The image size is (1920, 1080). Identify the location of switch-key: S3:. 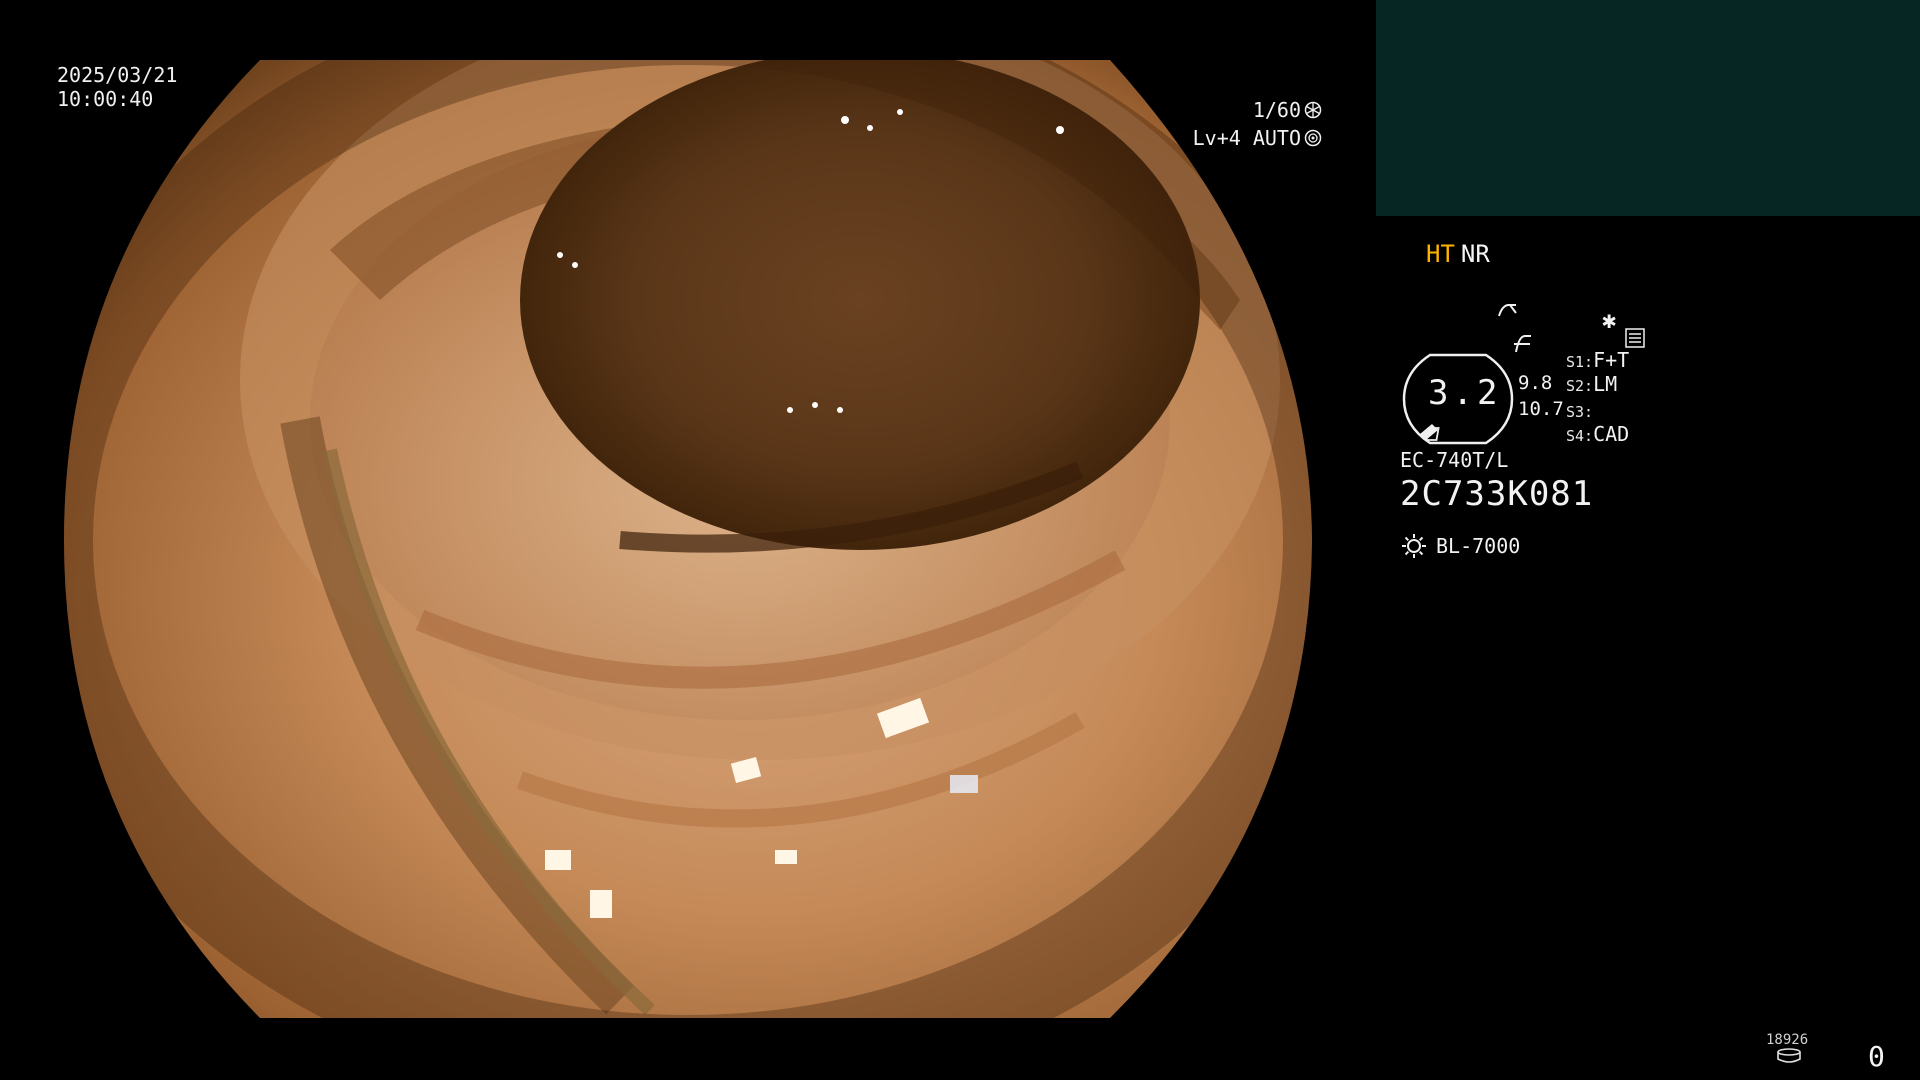
(1580, 412).